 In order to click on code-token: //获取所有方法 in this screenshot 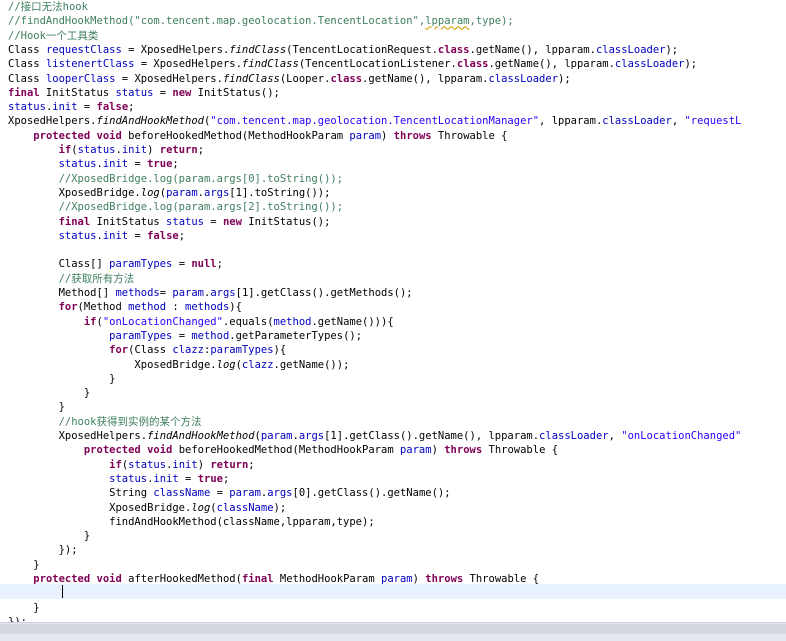, I will do `click(71, 278)`.